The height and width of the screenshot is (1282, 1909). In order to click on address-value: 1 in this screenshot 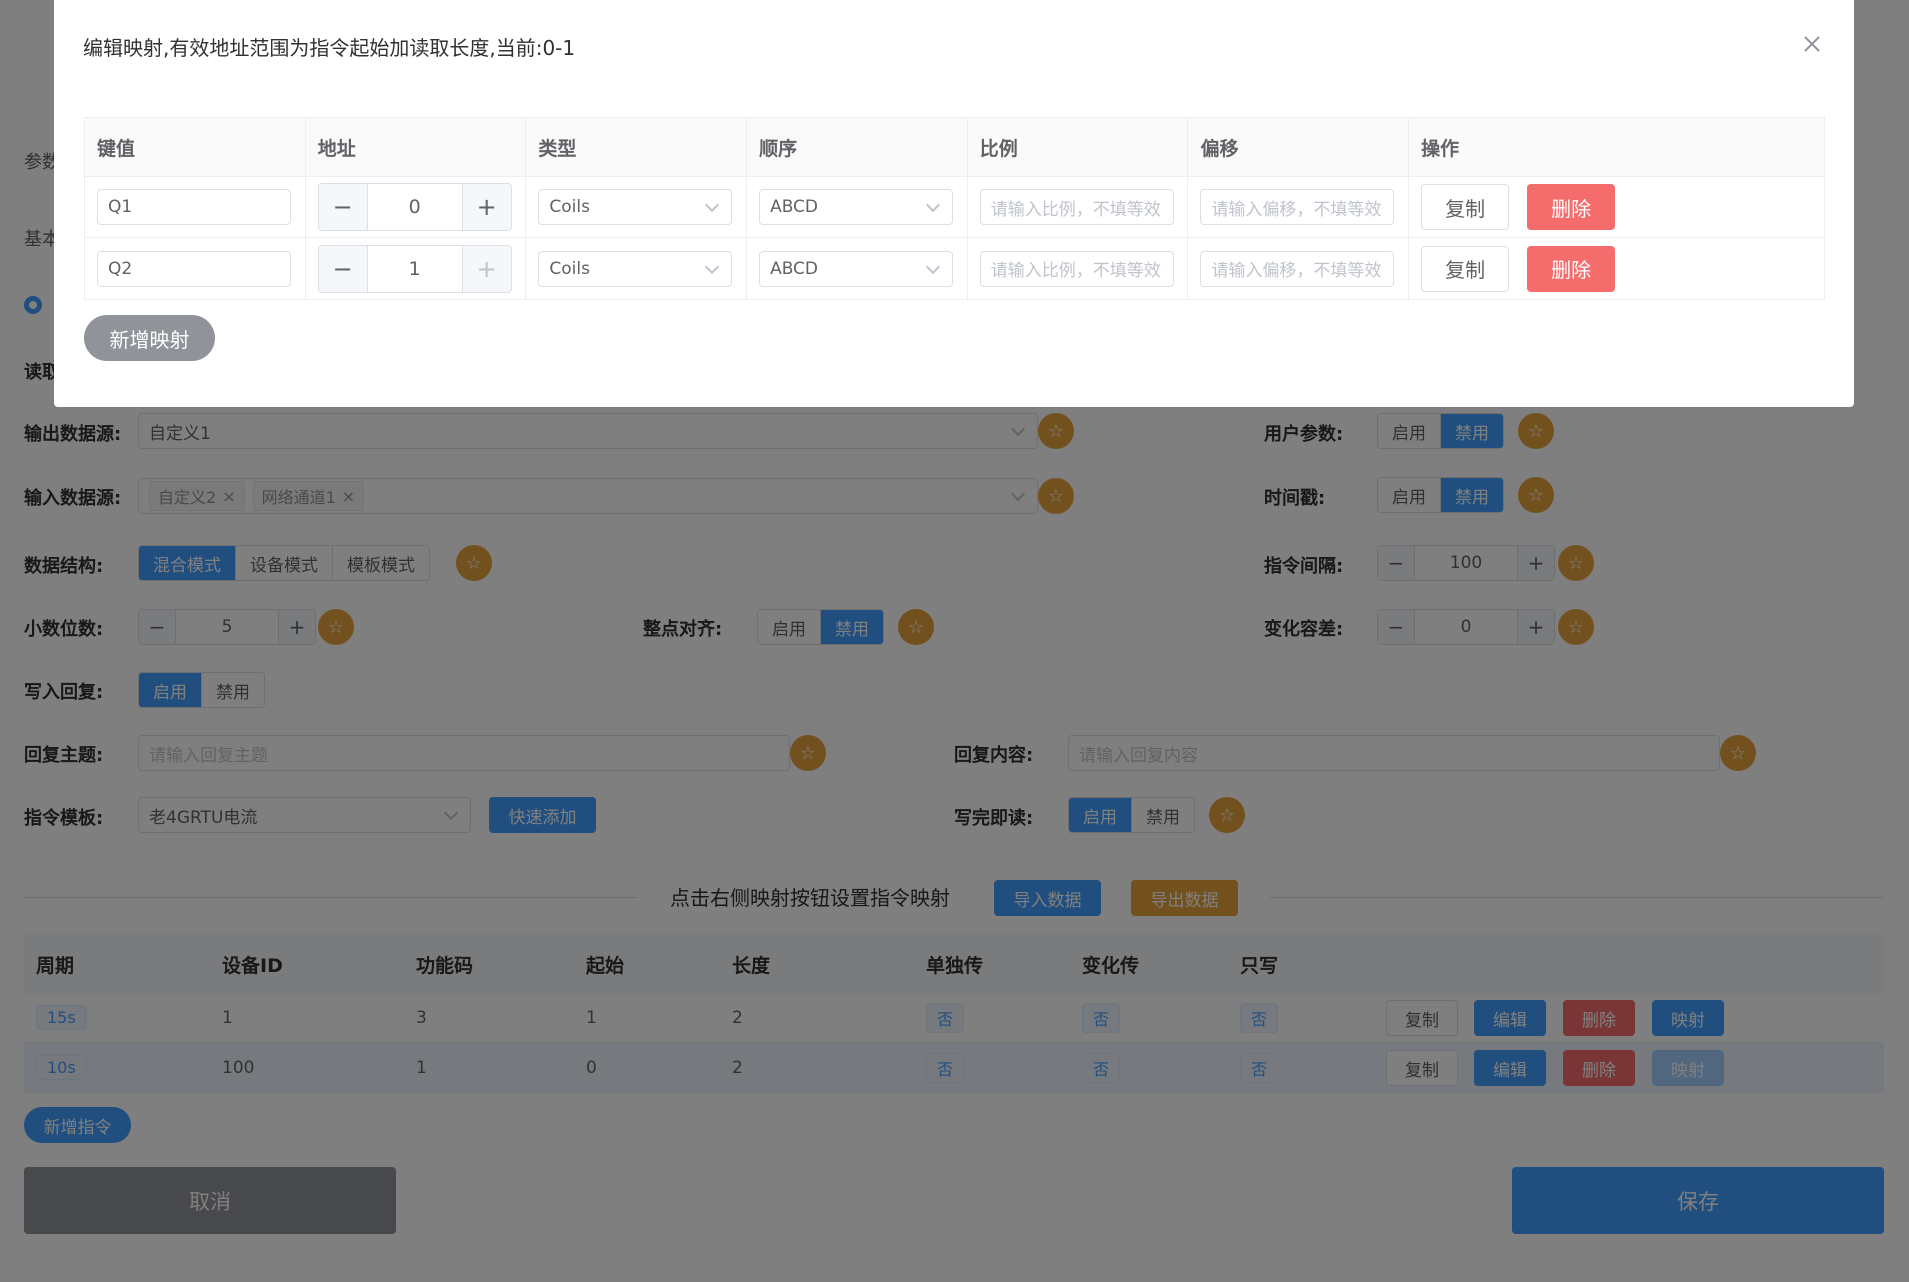, I will do `click(414, 268)`.